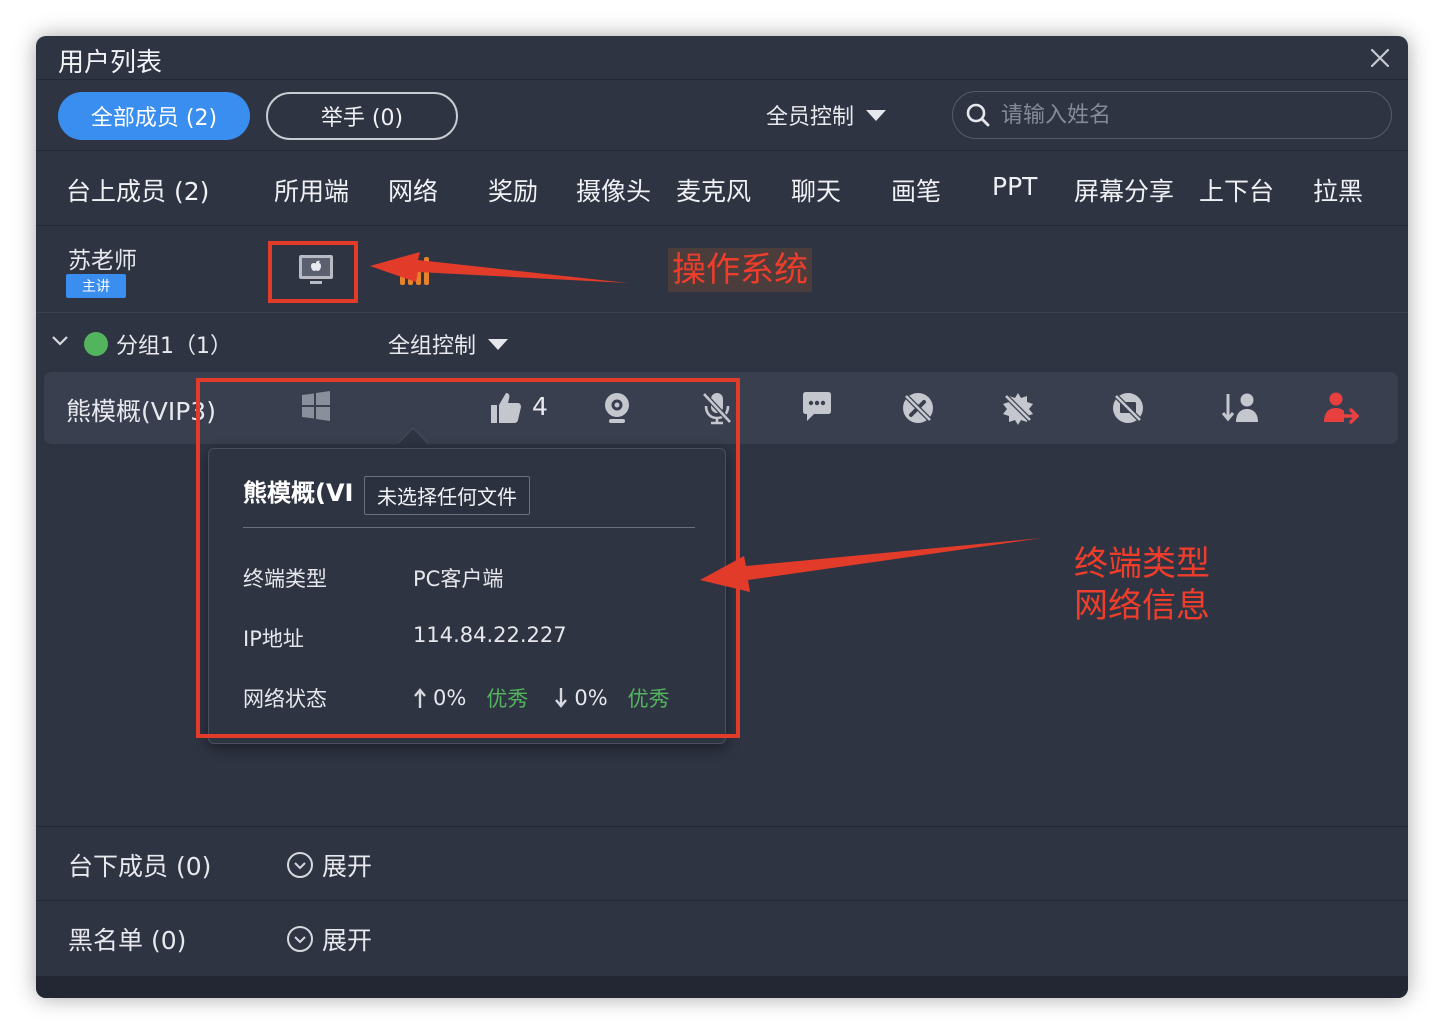 The image size is (1444, 1034). Describe the element at coordinates (1142, 564) in the screenshot. I see `annotation-terminal-type: 终端类型` at that location.